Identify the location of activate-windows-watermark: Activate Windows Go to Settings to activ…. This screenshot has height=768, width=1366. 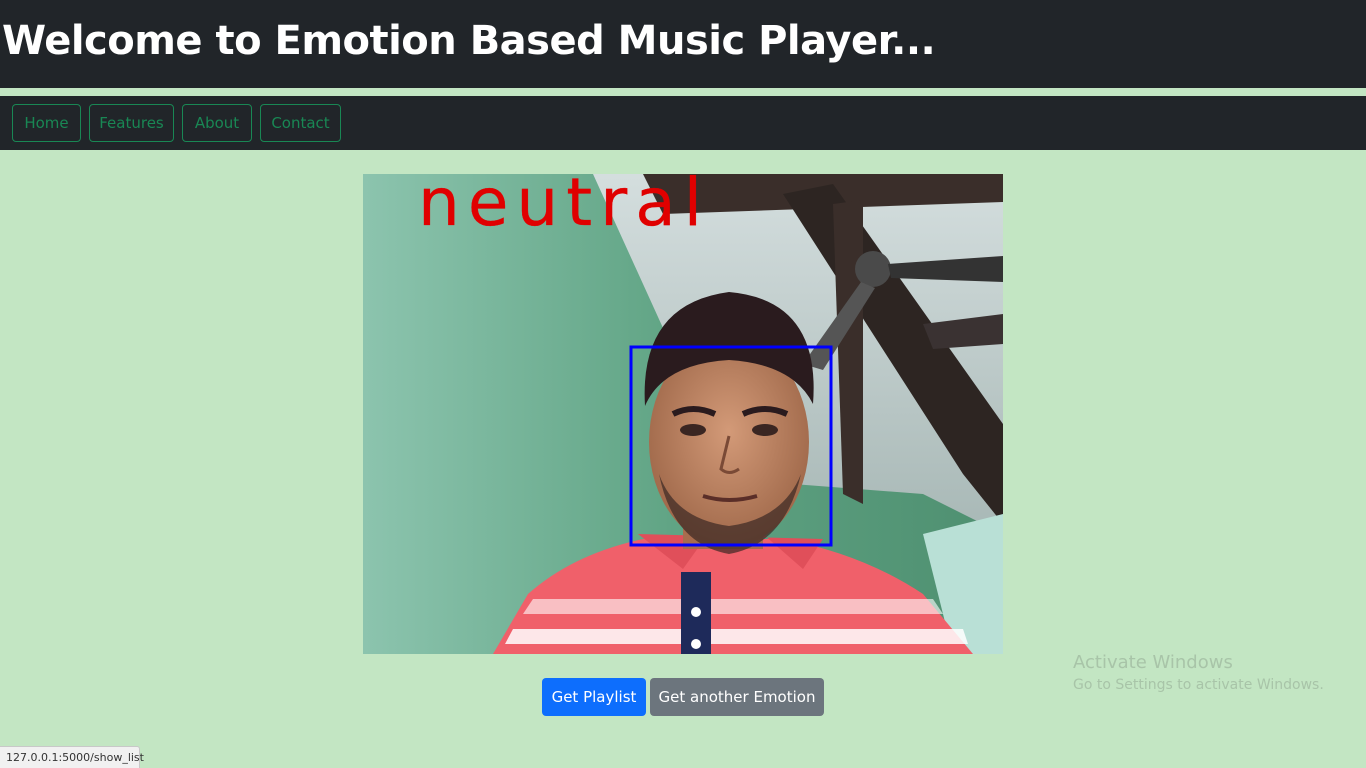
(1198, 672).